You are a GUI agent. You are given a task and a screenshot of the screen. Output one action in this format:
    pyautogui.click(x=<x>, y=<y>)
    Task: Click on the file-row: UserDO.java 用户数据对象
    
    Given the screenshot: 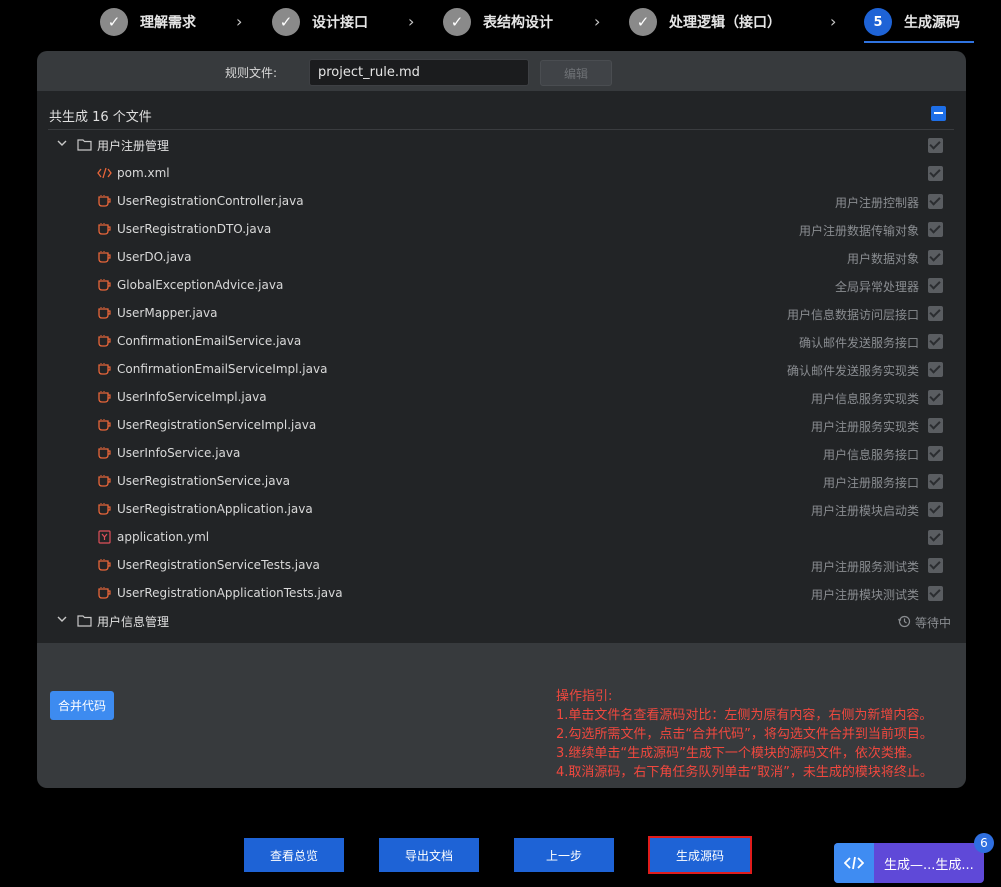 What is the action you would take?
    pyautogui.click(x=501, y=257)
    